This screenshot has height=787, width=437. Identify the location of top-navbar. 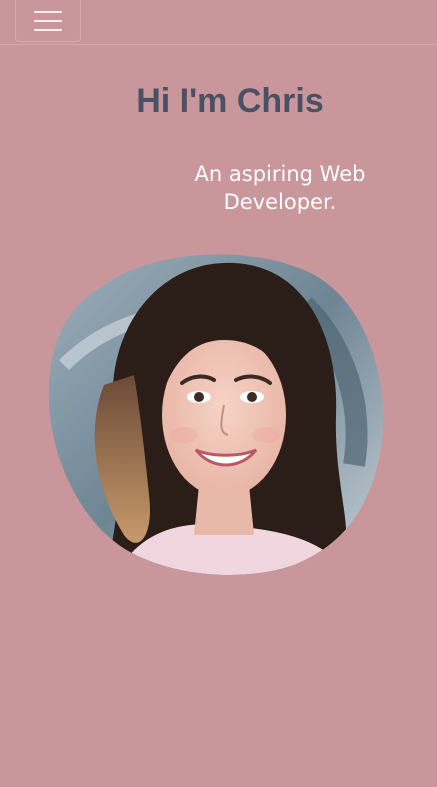
(218, 22).